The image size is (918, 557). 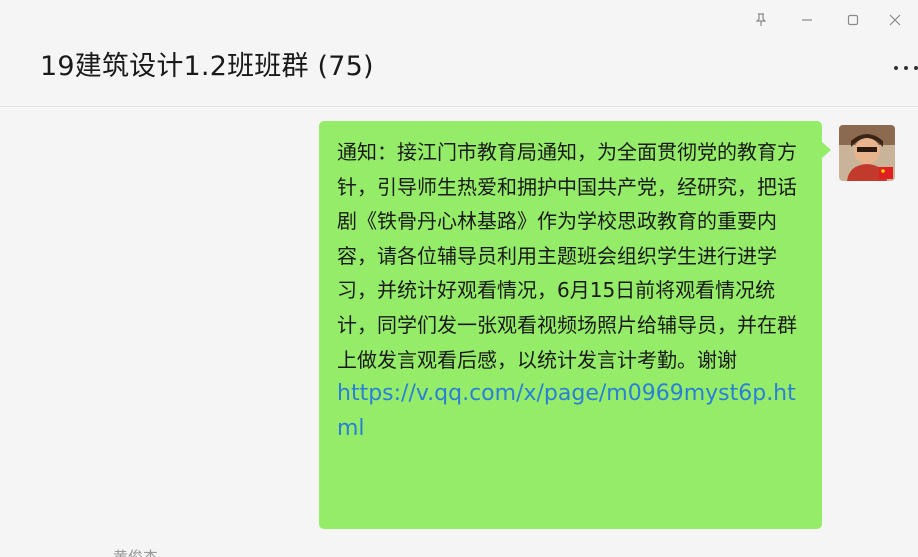 I want to click on maximize-icon-svg, so click(x=853, y=20).